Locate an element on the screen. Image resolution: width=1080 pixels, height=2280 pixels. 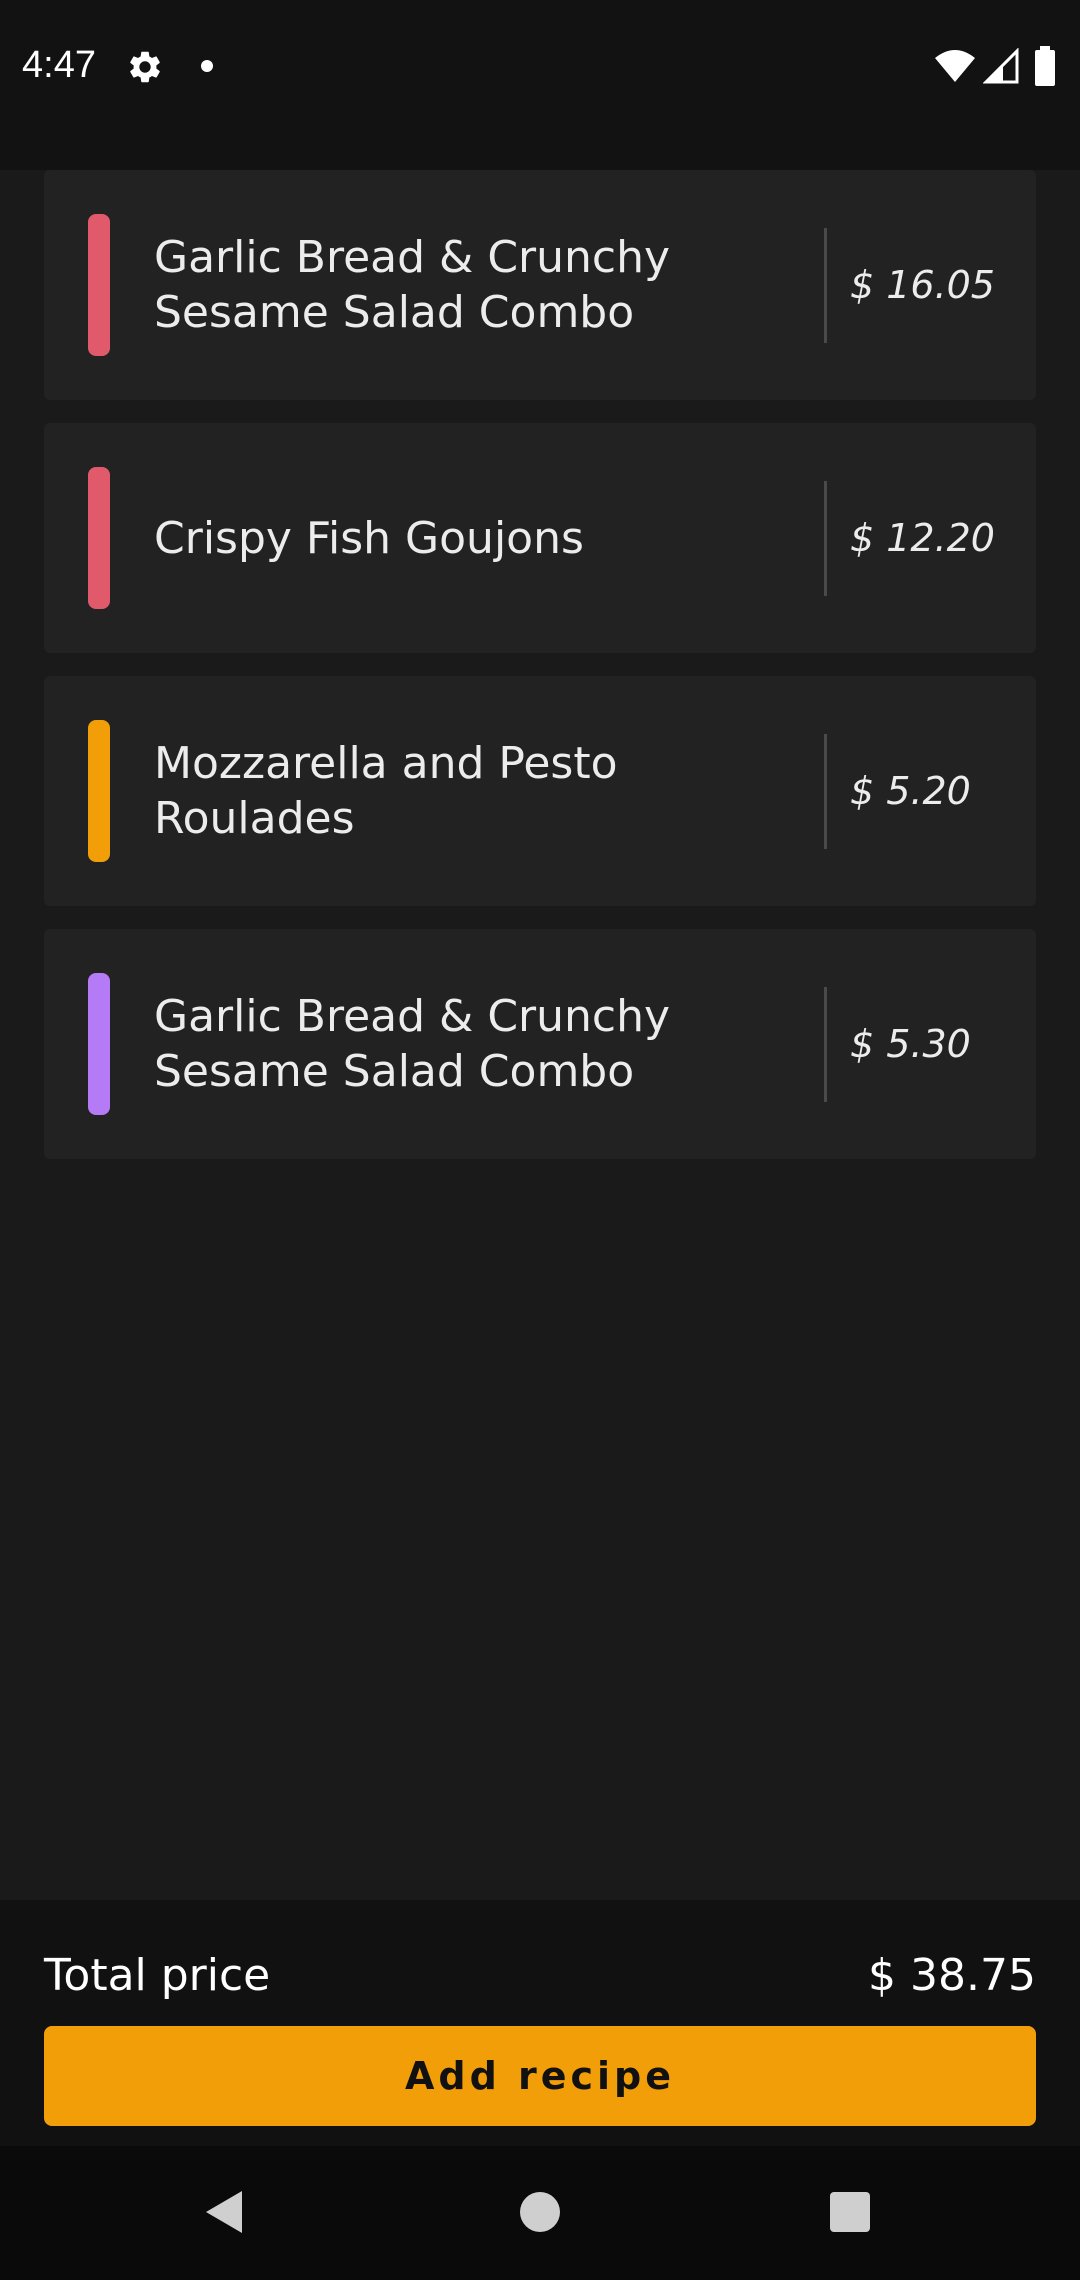
item-price-value: 16.05 is located at coordinates (940, 285).